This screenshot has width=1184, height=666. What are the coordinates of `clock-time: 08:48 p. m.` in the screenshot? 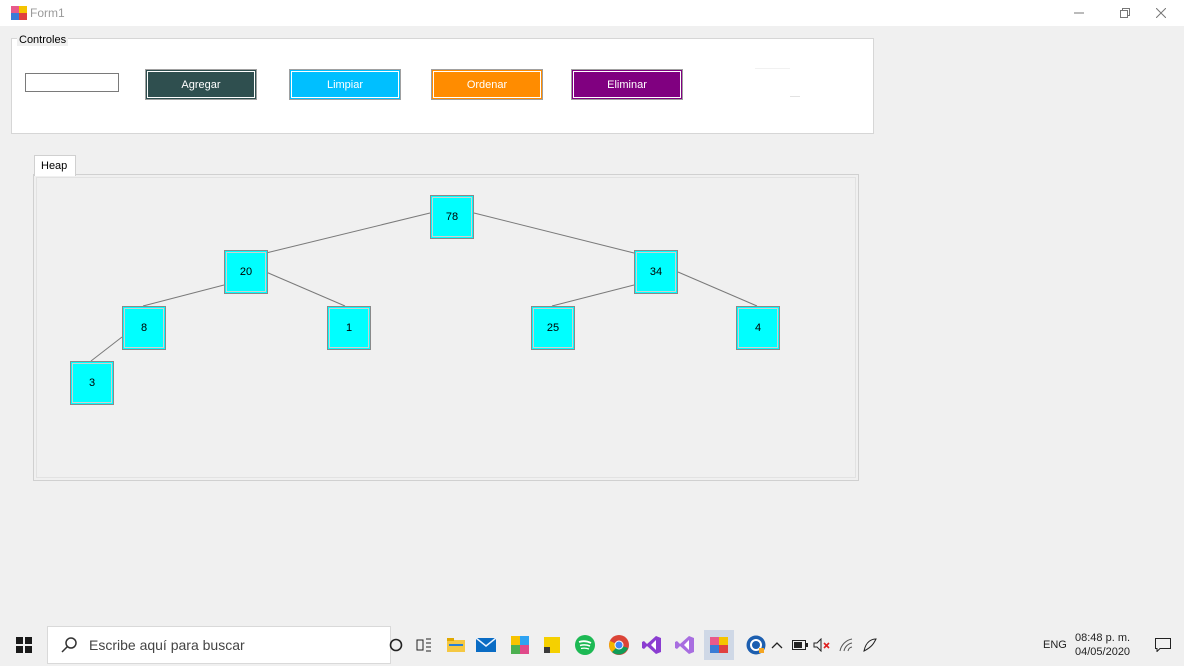 It's located at (1103, 638).